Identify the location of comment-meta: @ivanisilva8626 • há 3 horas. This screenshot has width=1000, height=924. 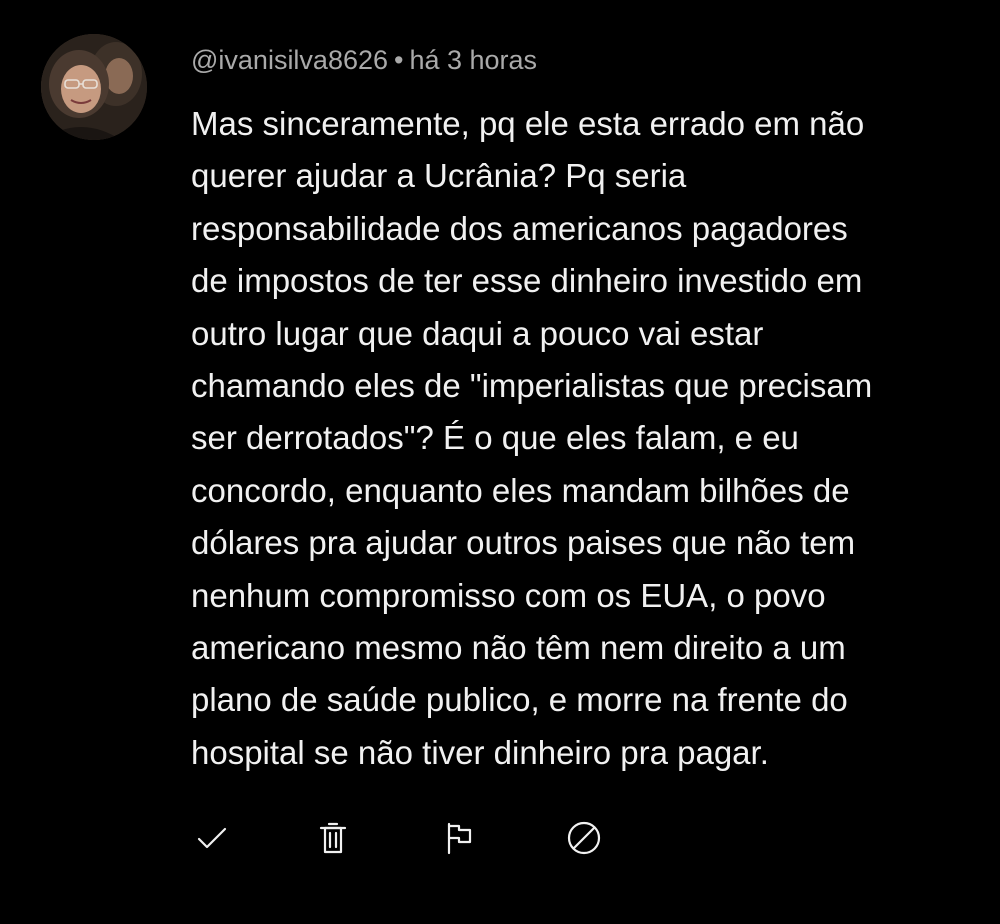
(364, 60).